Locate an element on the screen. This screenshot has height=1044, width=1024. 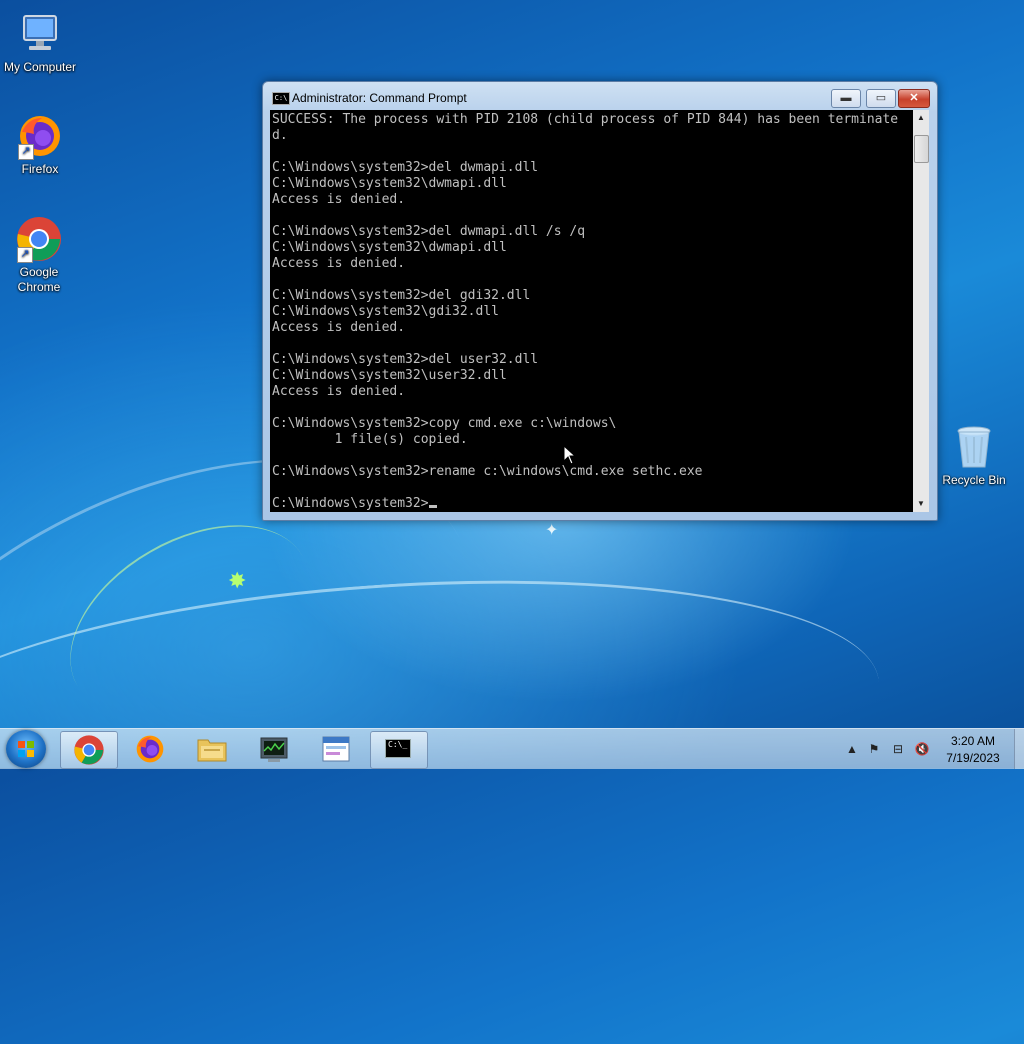
close-button: ✕ is located at coordinates (914, 98).